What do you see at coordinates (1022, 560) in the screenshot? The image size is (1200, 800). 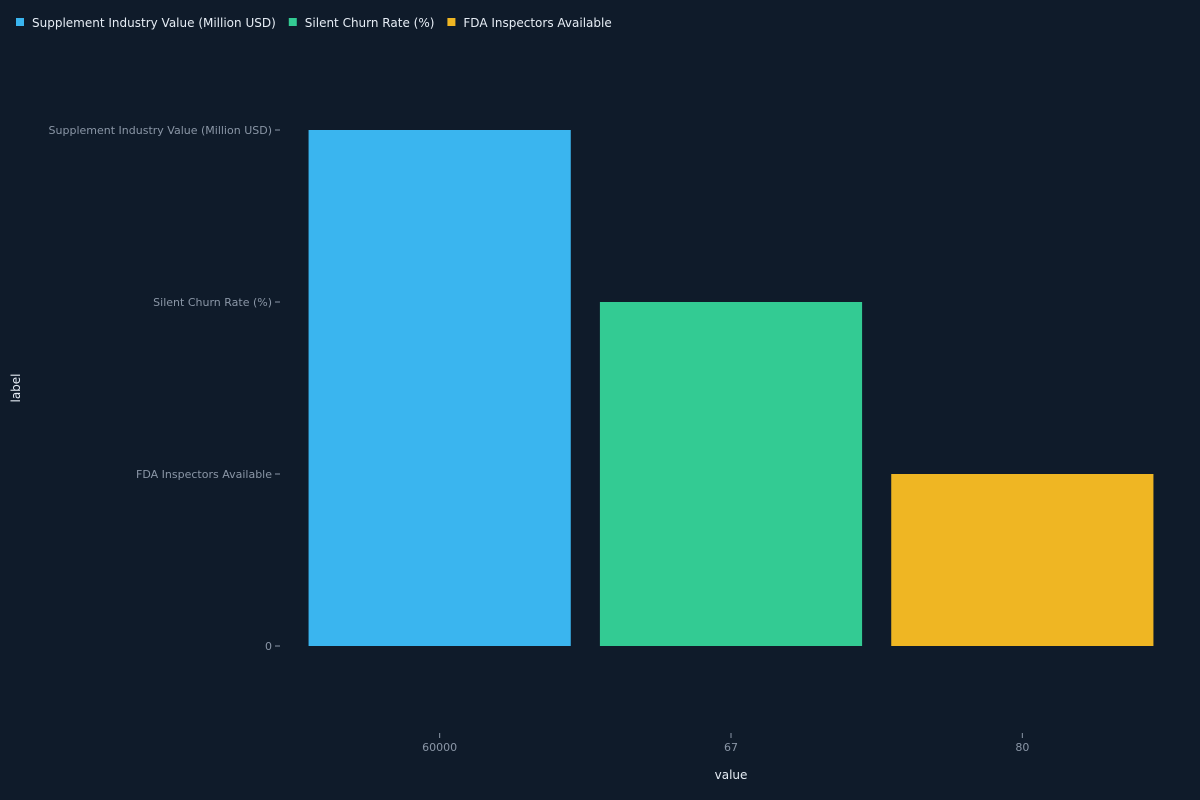 I see `bar-fda-inspectors-available` at bounding box center [1022, 560].